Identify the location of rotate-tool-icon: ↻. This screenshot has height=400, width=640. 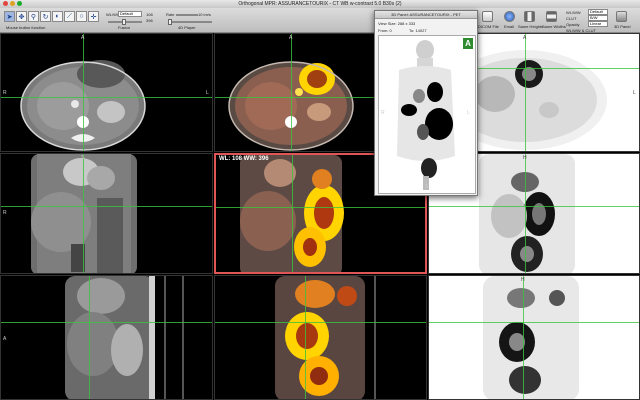
(45, 16).